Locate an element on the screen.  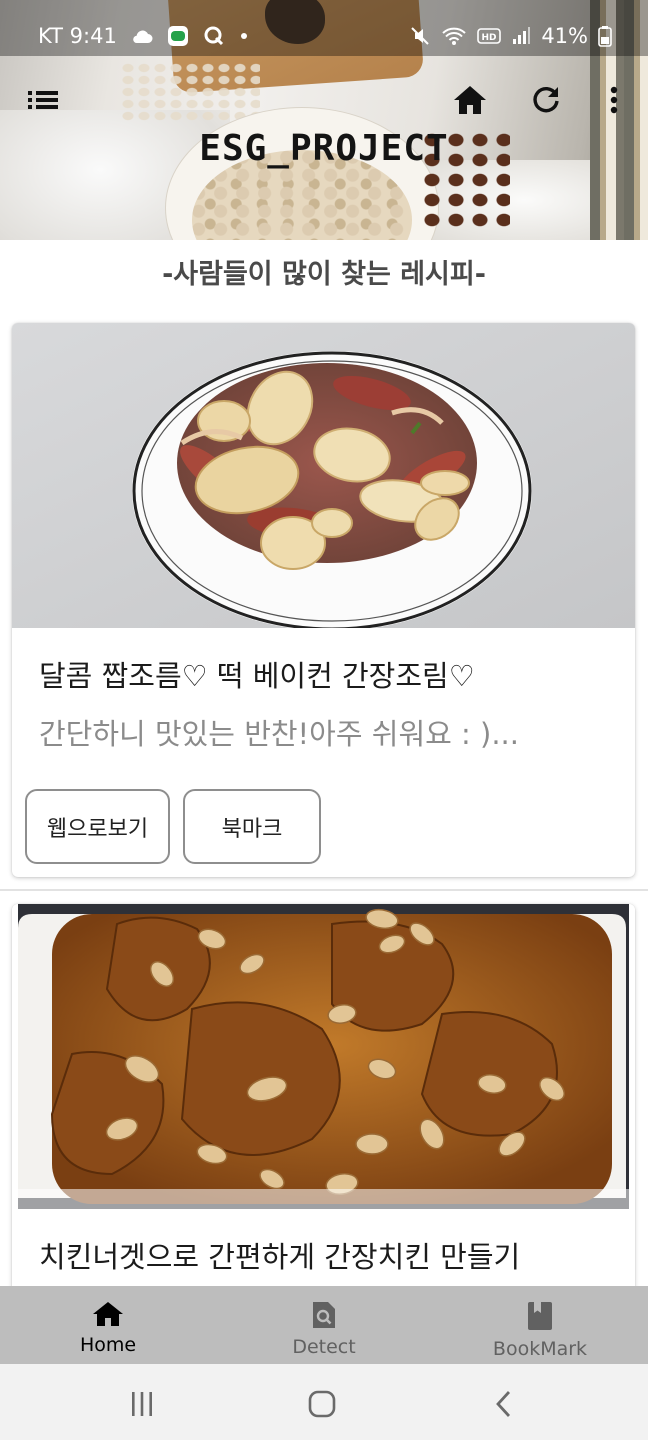
nav-home-label: Home is located at coordinates (108, 1345).